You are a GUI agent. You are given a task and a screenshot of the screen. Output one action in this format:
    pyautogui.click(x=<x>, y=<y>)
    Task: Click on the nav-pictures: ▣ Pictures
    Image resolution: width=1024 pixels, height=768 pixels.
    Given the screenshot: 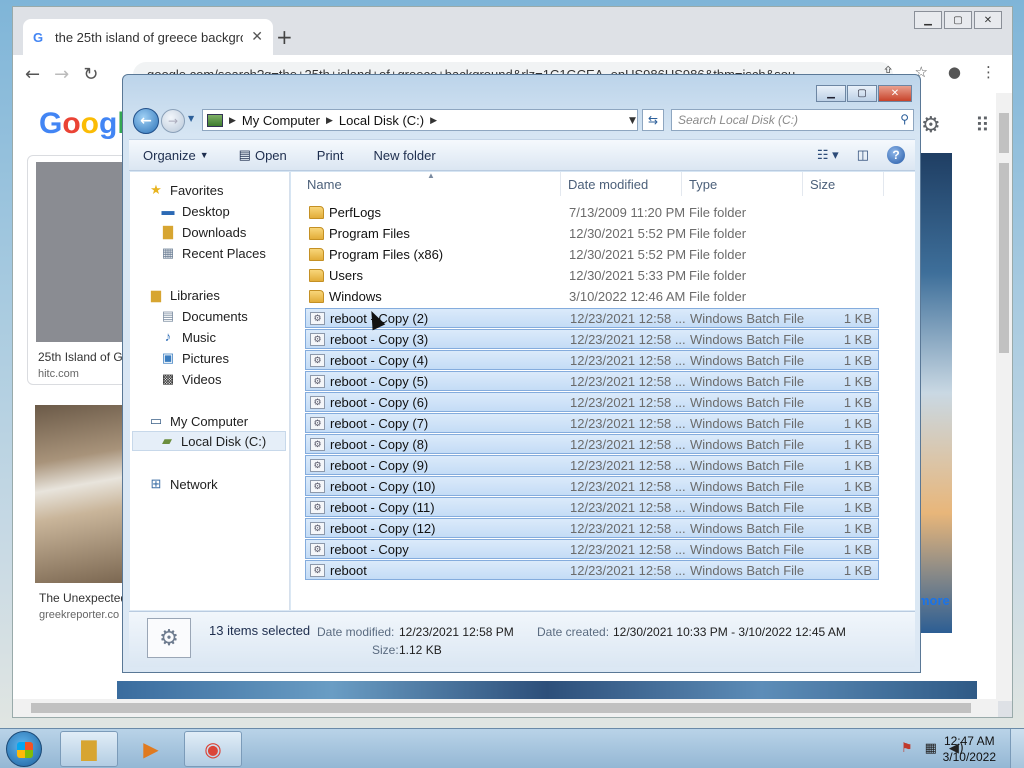 What is the action you would take?
    pyautogui.click(x=194, y=358)
    